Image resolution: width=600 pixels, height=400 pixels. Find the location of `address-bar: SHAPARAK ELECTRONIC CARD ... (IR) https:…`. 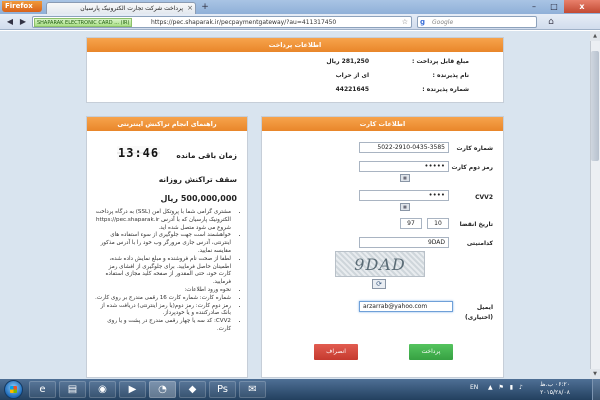

address-bar: SHAPARAK ELECTRONIC CARD ... (IR) https:… is located at coordinates (222, 22).